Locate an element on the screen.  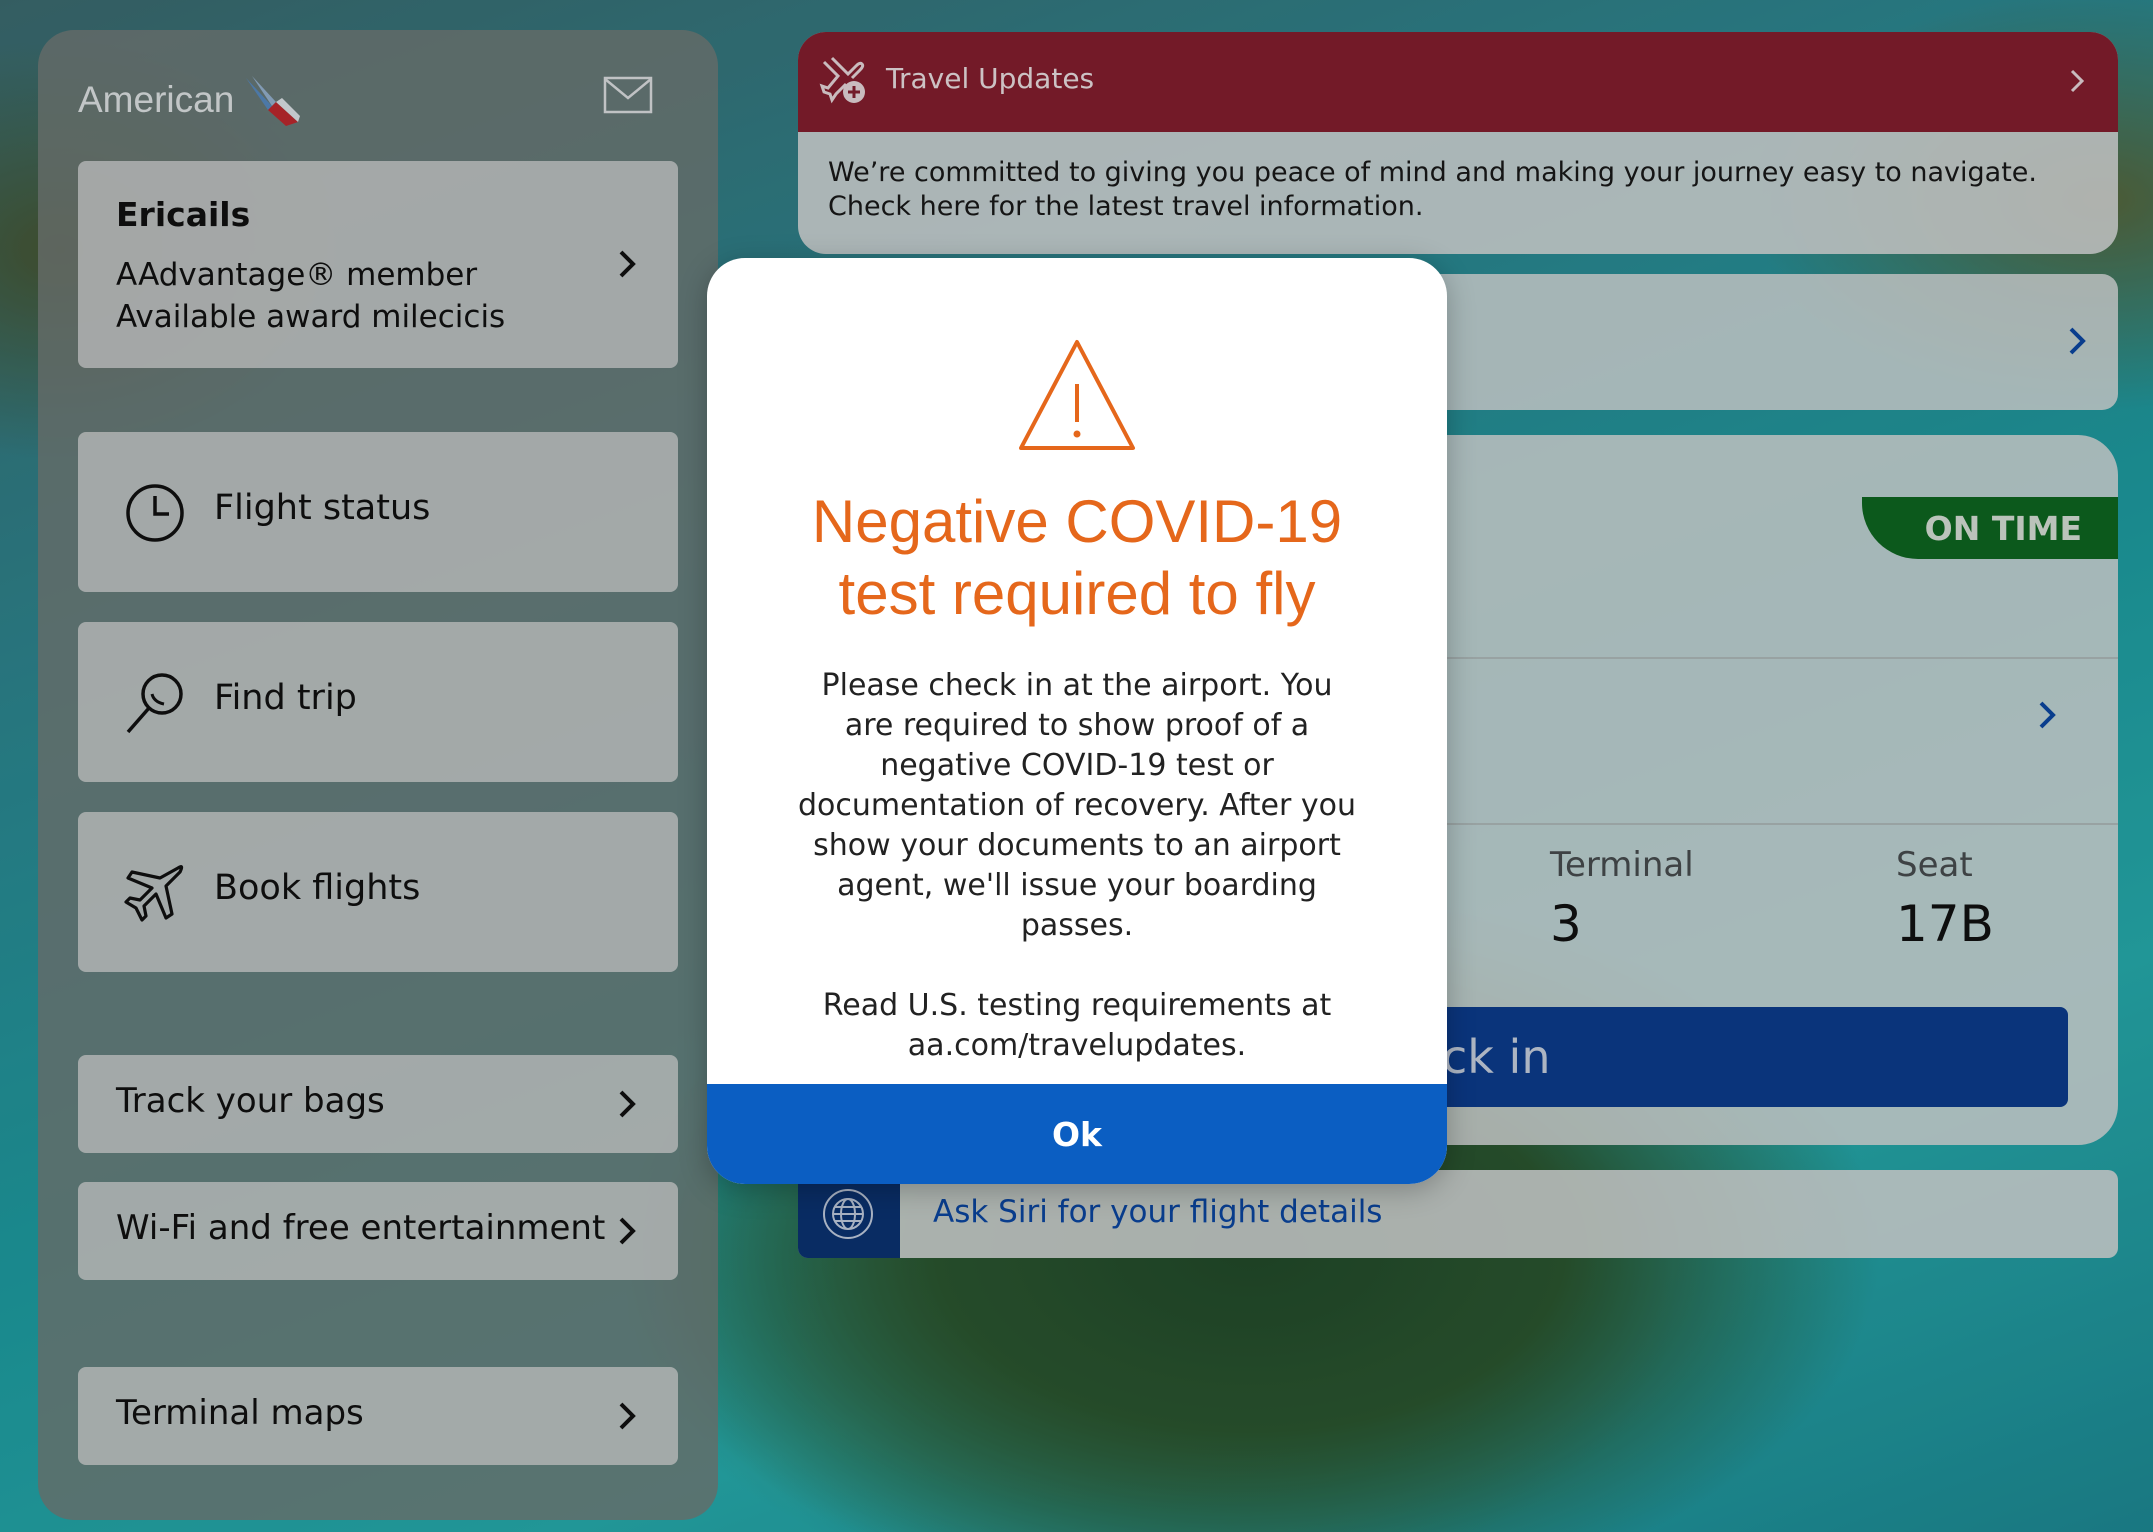
dialog-title-line2: test required to fly is located at coordinates (1077, 593).